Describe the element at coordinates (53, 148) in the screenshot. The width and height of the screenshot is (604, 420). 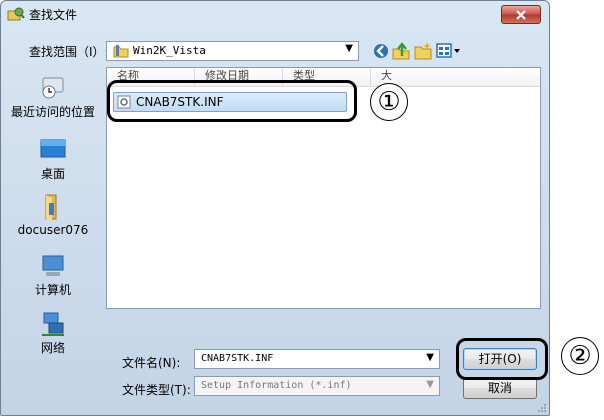
I see `desktop-icon` at that location.